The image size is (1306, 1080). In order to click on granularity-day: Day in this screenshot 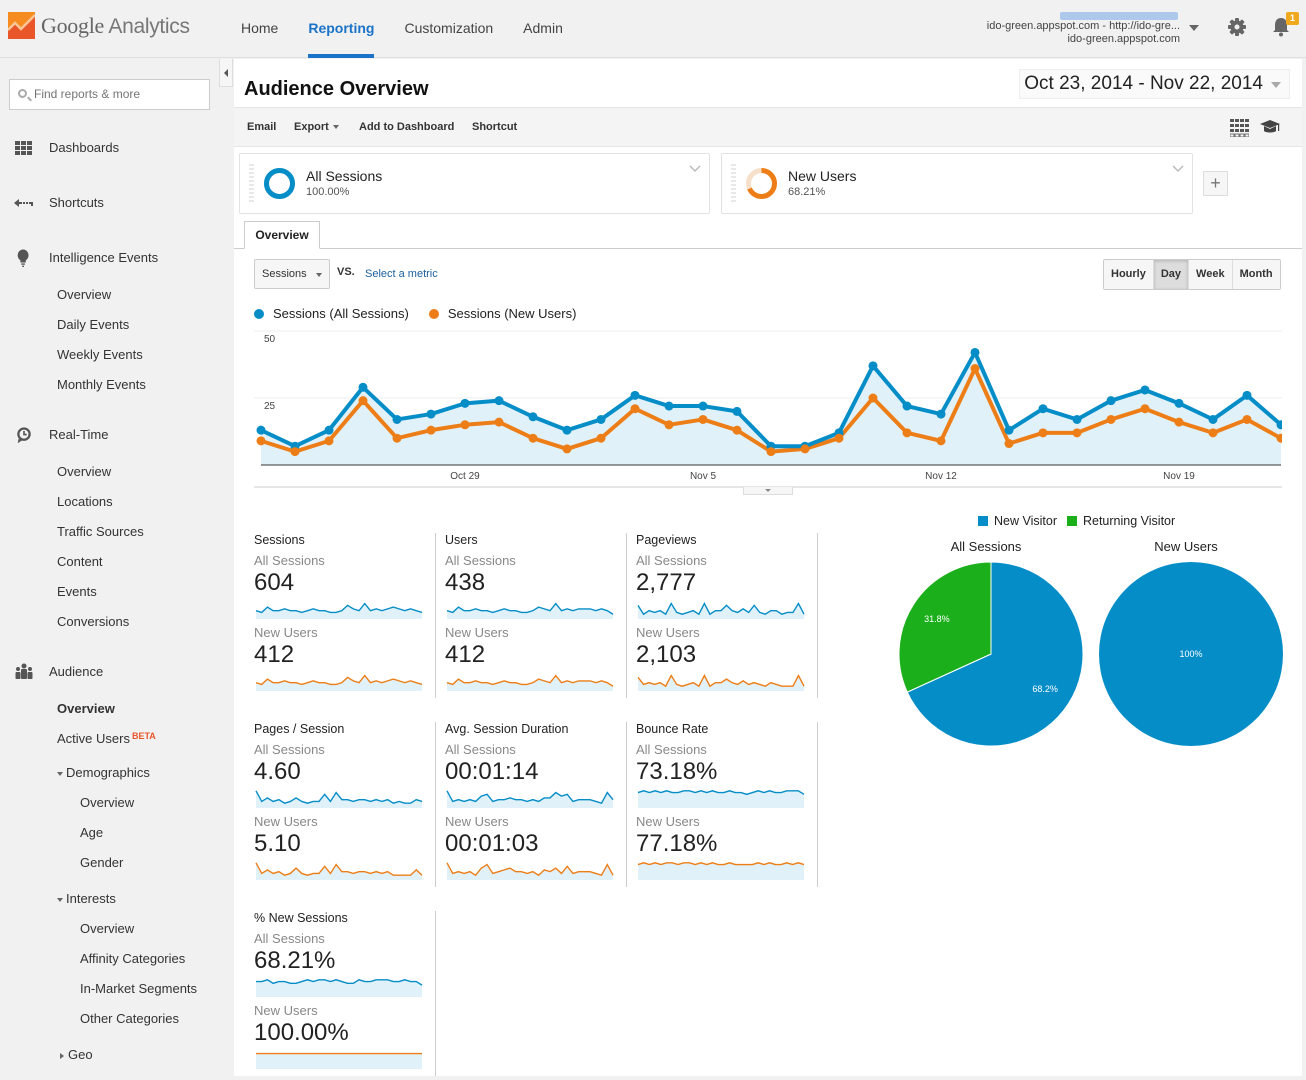, I will do `click(1170, 274)`.